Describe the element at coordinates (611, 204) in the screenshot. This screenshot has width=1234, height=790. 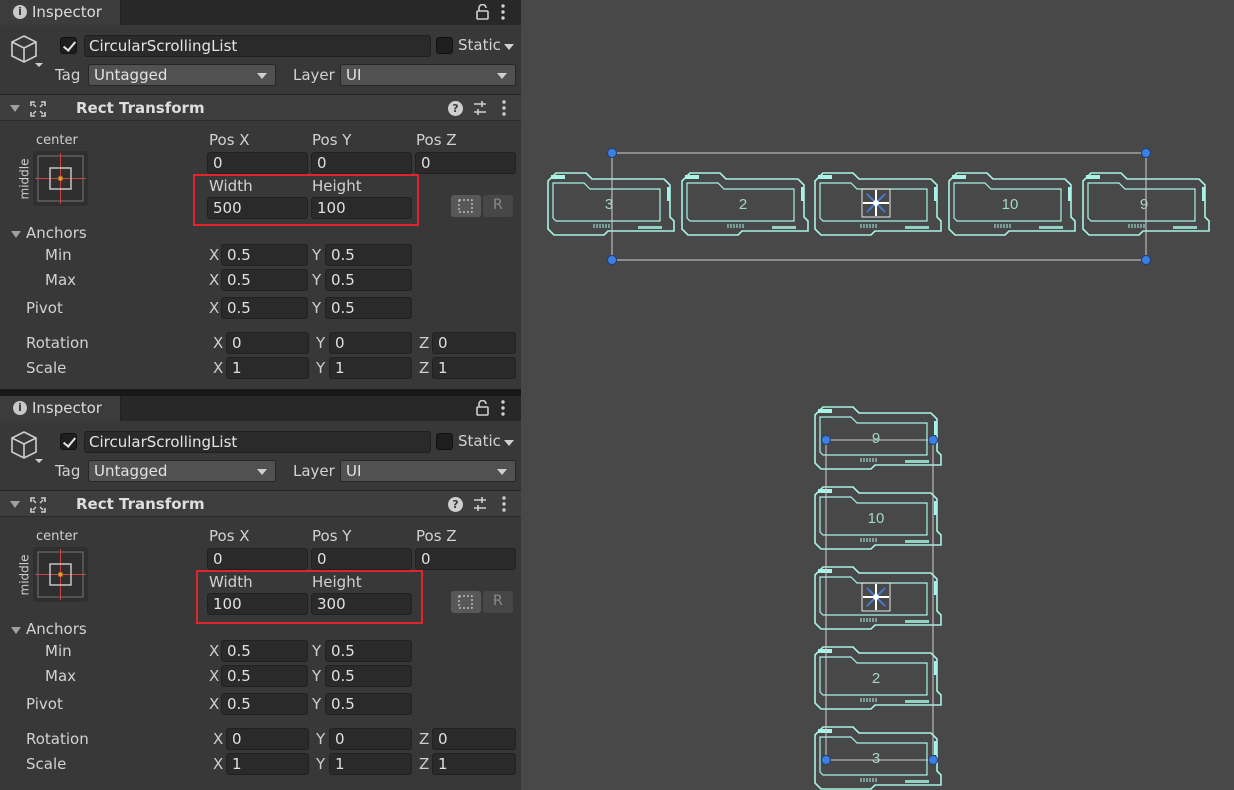
I see `horizontal-list-item: 3` at that location.